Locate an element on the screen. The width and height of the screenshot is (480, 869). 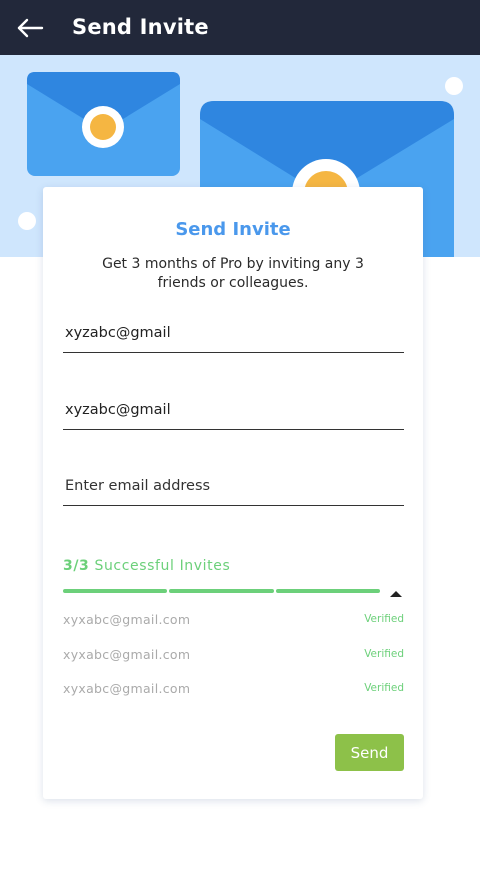
top-app-bar: Send Invite is located at coordinates (240, 27).